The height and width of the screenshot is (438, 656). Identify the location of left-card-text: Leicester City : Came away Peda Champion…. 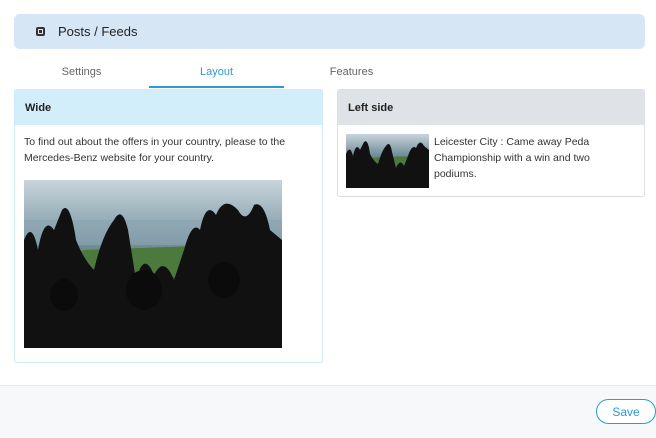
(512, 158).